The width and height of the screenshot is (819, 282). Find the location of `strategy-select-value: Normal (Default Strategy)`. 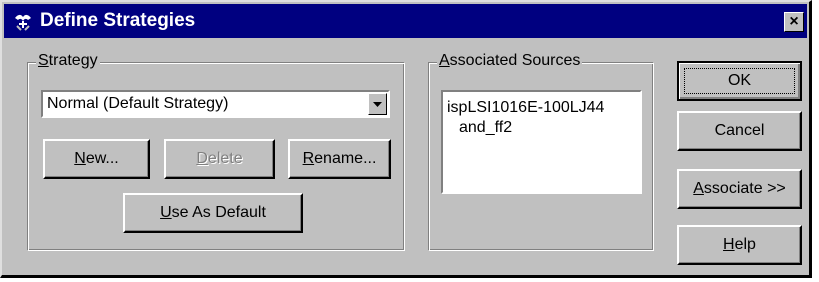

strategy-select-value: Normal (Default Strategy) is located at coordinates (138, 103).